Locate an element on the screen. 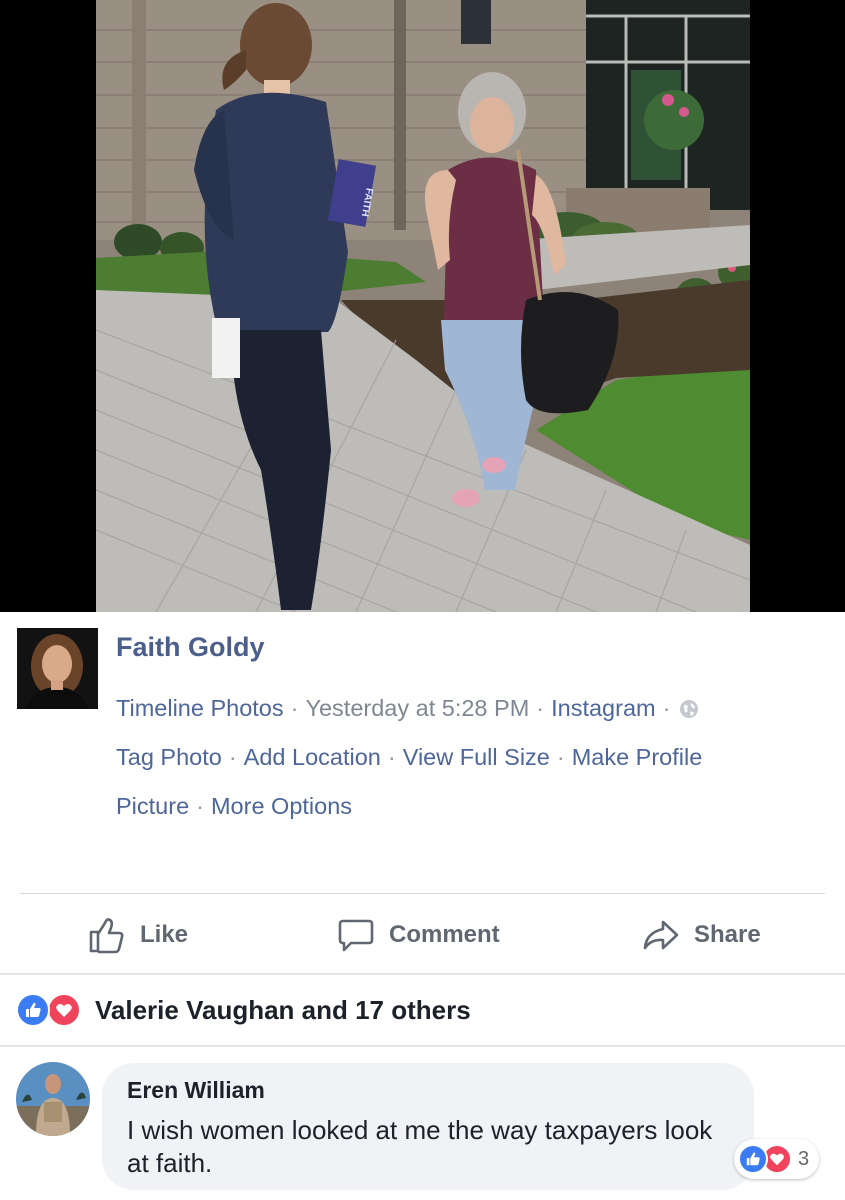 The image size is (845, 1200). instagram-source-link: Instagram is located at coordinates (603, 708).